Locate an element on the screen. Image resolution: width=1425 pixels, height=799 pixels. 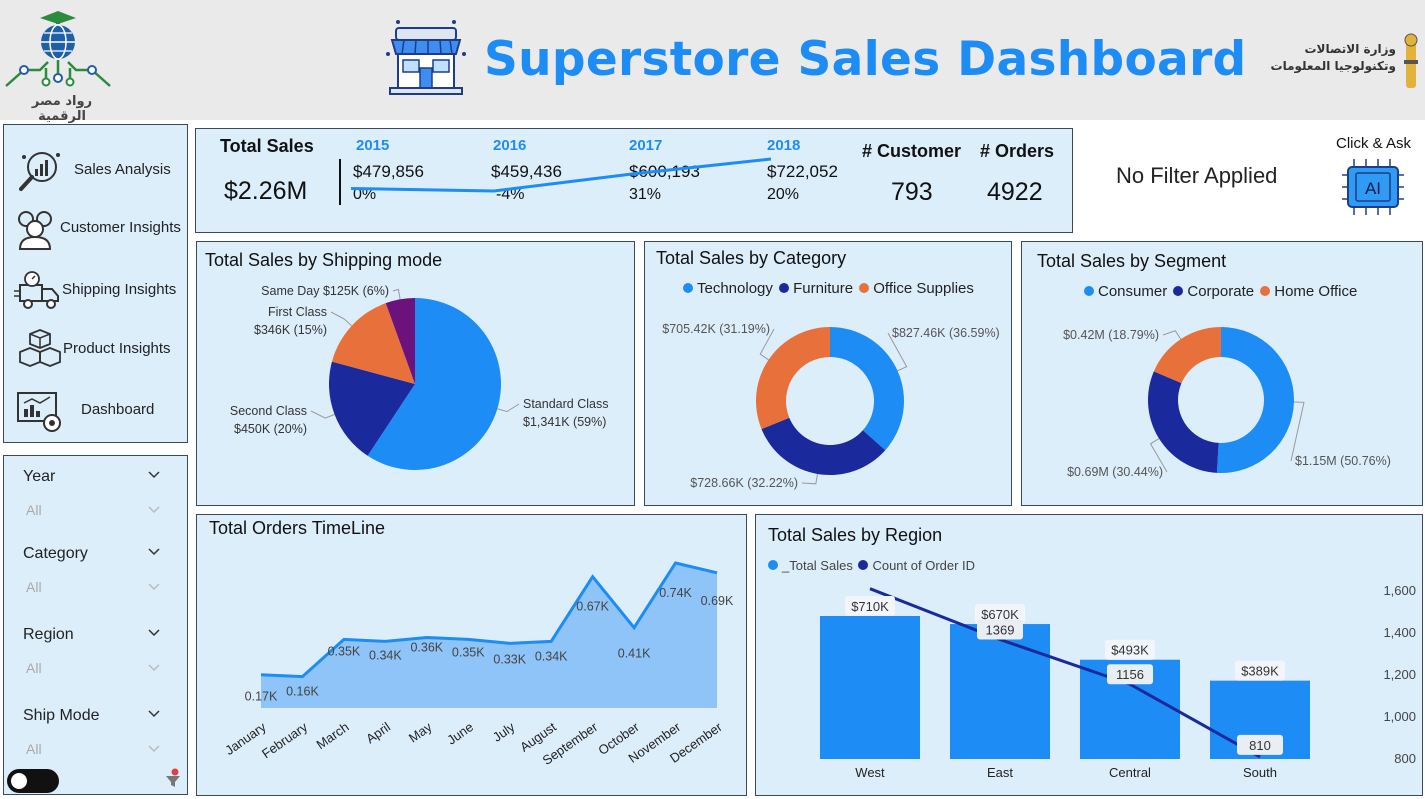
theme-toggle is located at coordinates (33, 781).